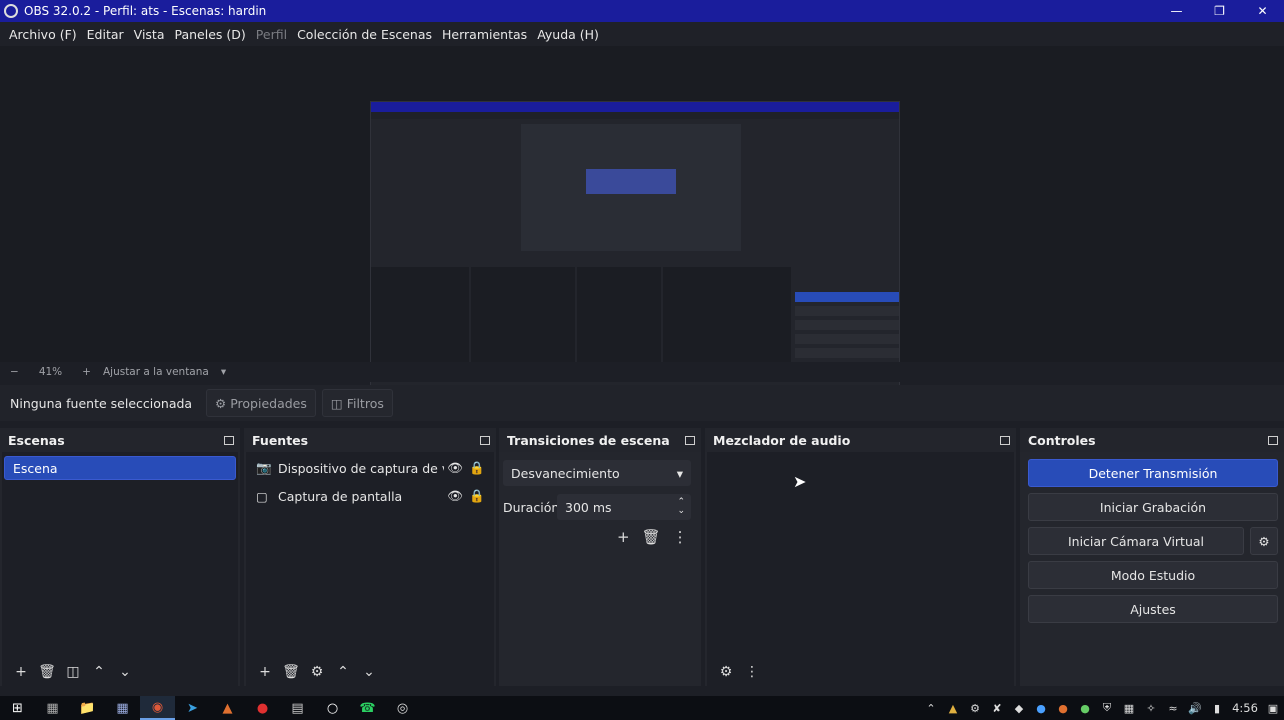 The height and width of the screenshot is (720, 1284). Describe the element at coordinates (484, 34) in the screenshot. I see `menu-herramientas: Herramientas` at that location.